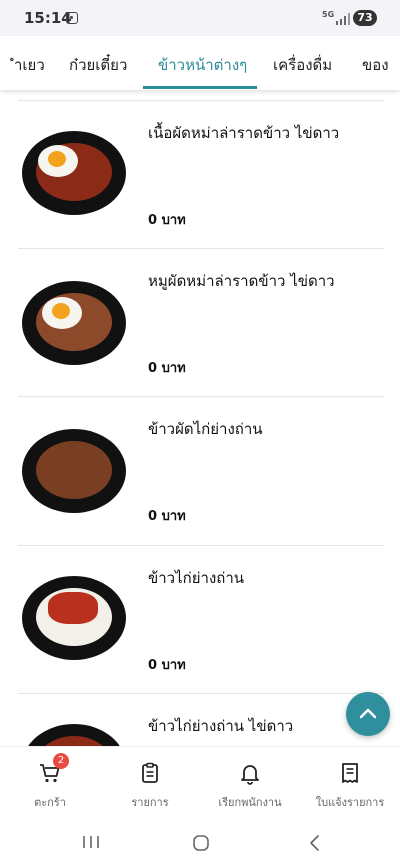 This screenshot has width=400, height=867. Describe the element at coordinates (91, 842) in the screenshot. I see `recent-apps-icon` at that location.